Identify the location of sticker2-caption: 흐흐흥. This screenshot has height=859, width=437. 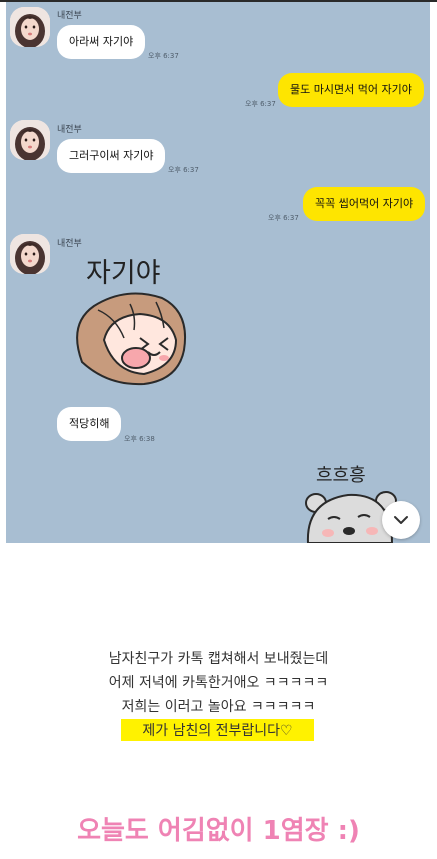
(341, 475).